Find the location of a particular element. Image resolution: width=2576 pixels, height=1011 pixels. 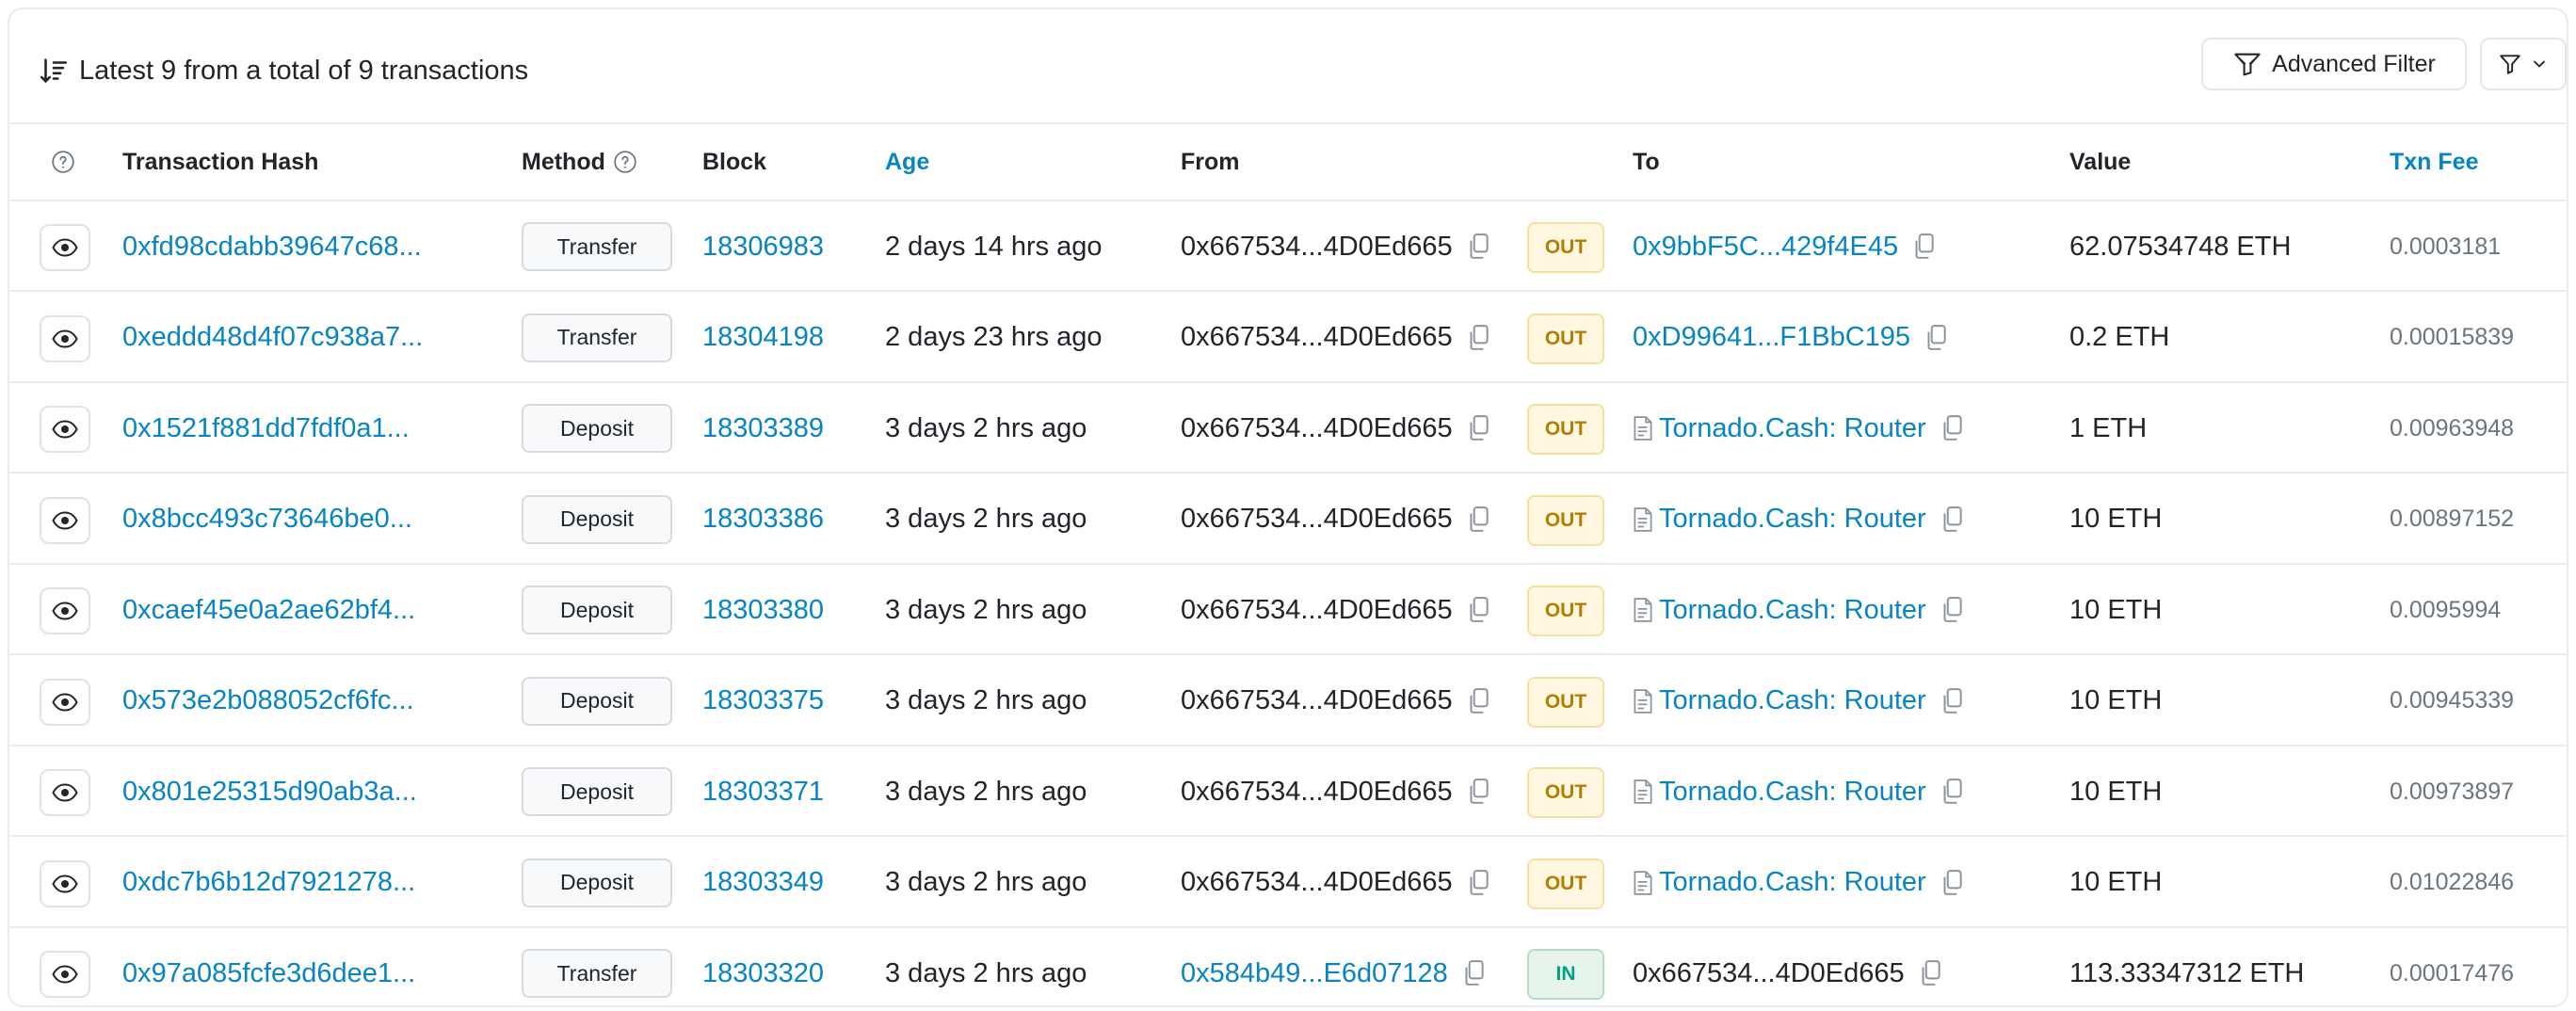

value-text: 113.33347312 ETH is located at coordinates (2187, 972).